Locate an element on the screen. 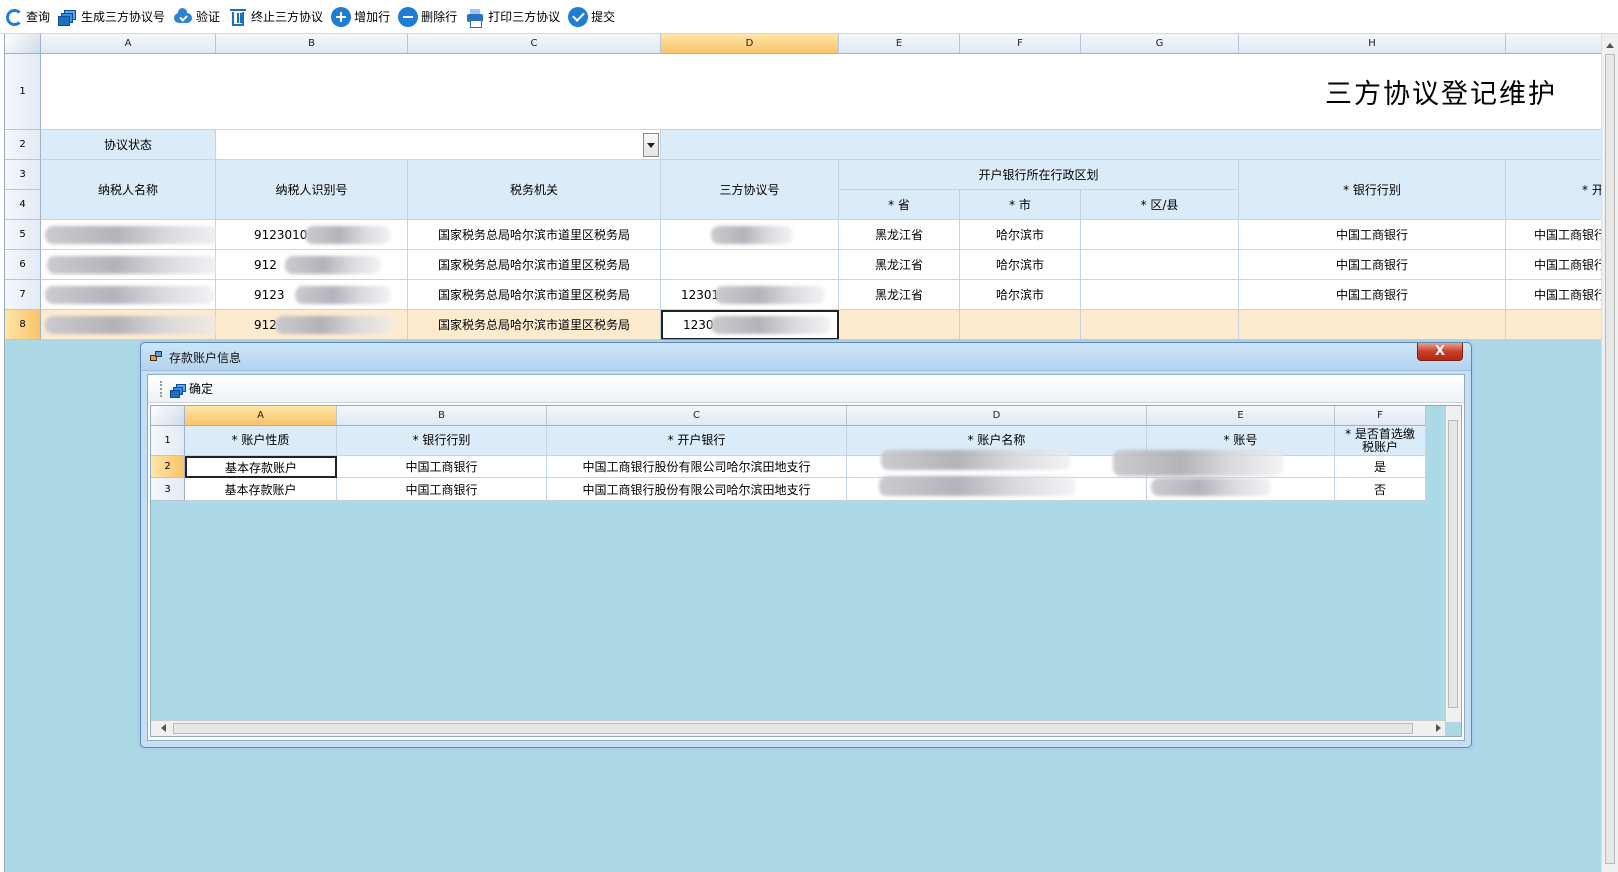 The height and width of the screenshot is (872, 1618). row-header-6: 6 is located at coordinates (23, 265).